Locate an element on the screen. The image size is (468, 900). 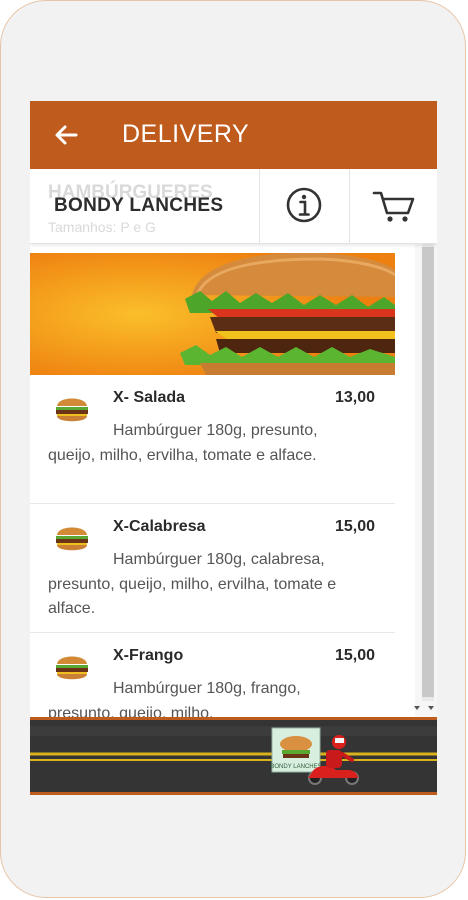
store-logo: BONDY LANCHES is located at coordinates (296, 750).